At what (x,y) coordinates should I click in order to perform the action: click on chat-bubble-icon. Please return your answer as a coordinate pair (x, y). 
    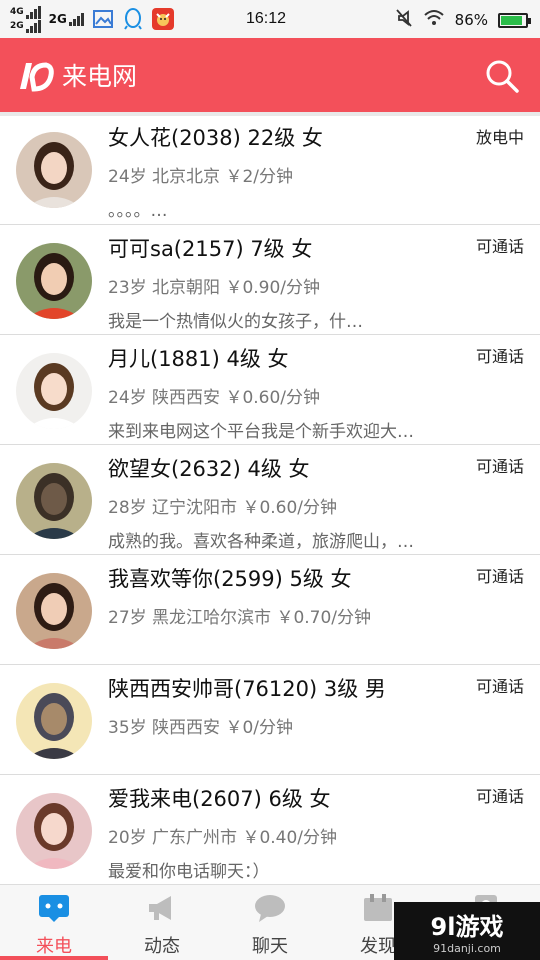
    Looking at the image, I should click on (54, 912).